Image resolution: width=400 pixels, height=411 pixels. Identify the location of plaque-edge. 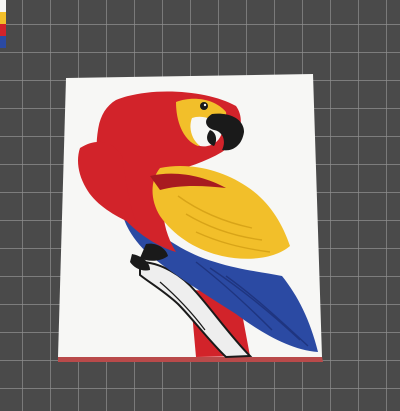
(190, 359).